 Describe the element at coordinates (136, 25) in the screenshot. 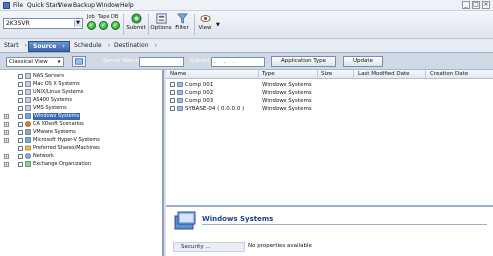

I see `submit-button: Submit` at that location.